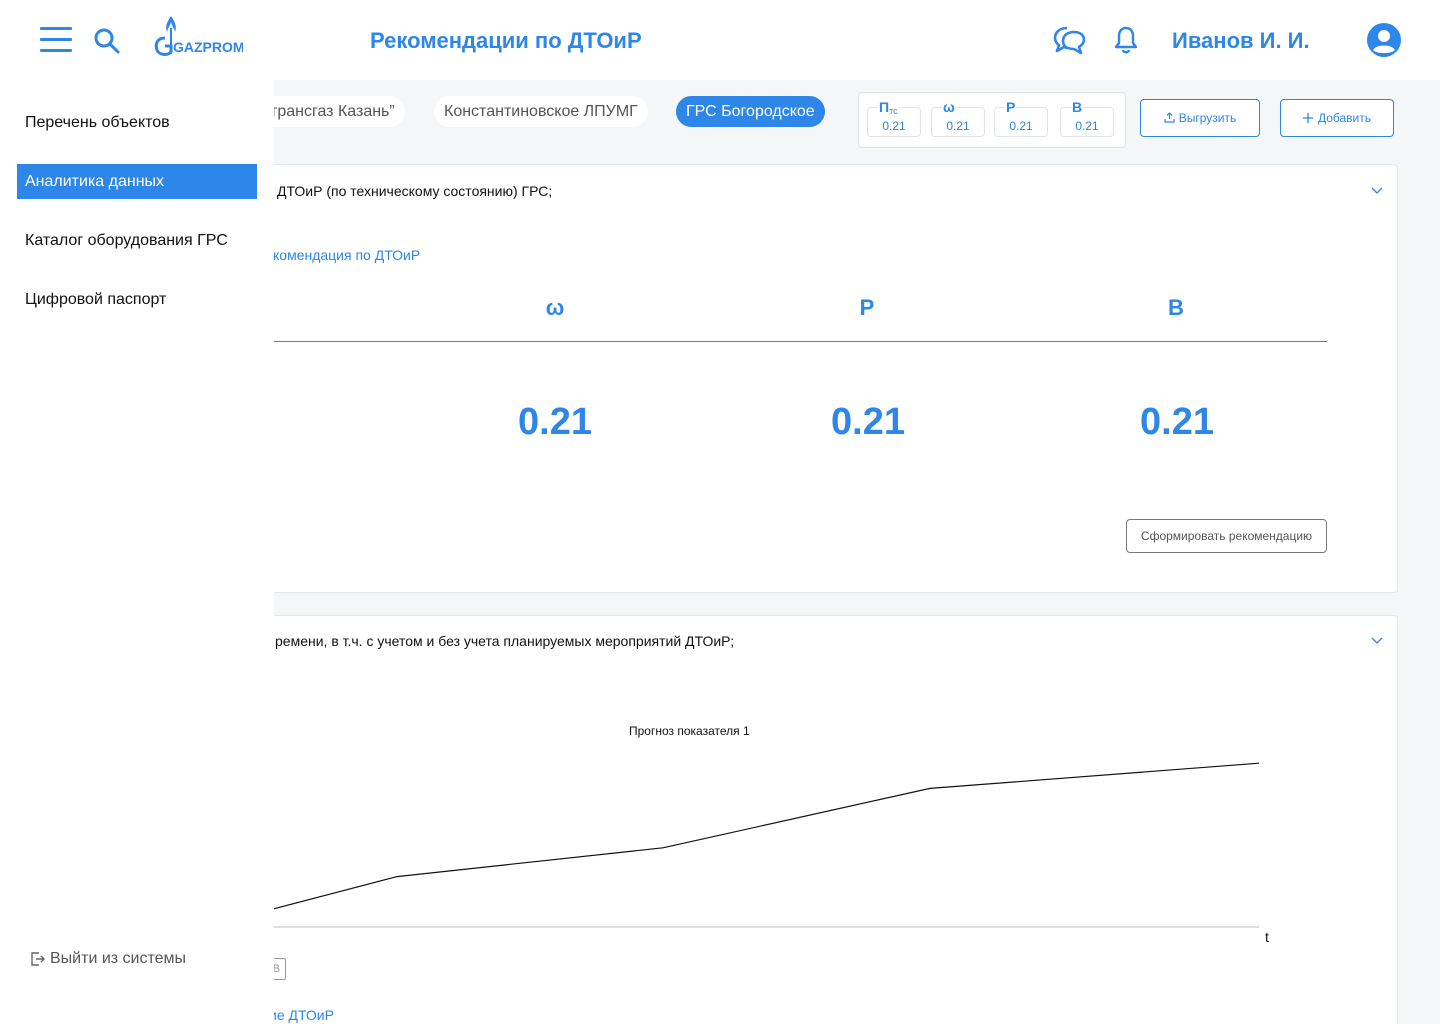 This screenshot has height=1024, width=1440. What do you see at coordinates (506, 40) in the screenshot?
I see `page-title: Рекомендации по ДТОиР` at bounding box center [506, 40].